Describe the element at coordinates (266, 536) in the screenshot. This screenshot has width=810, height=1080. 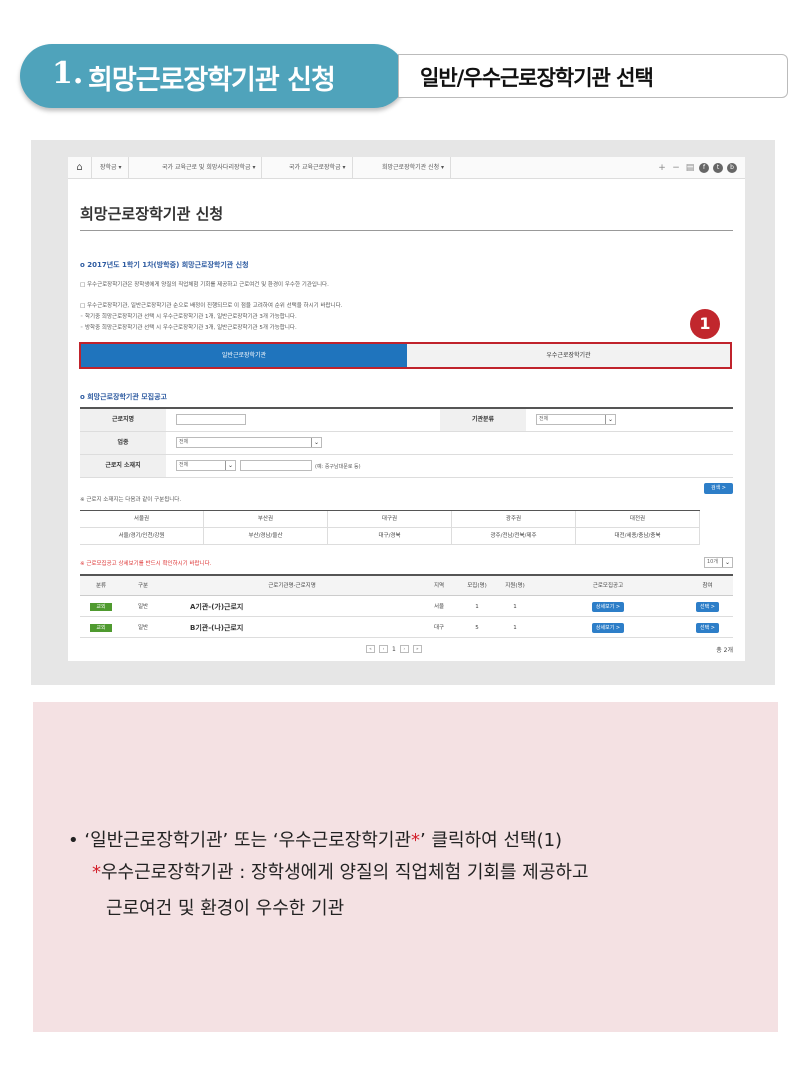
I see `region-value: 부산/경남/울산` at that location.